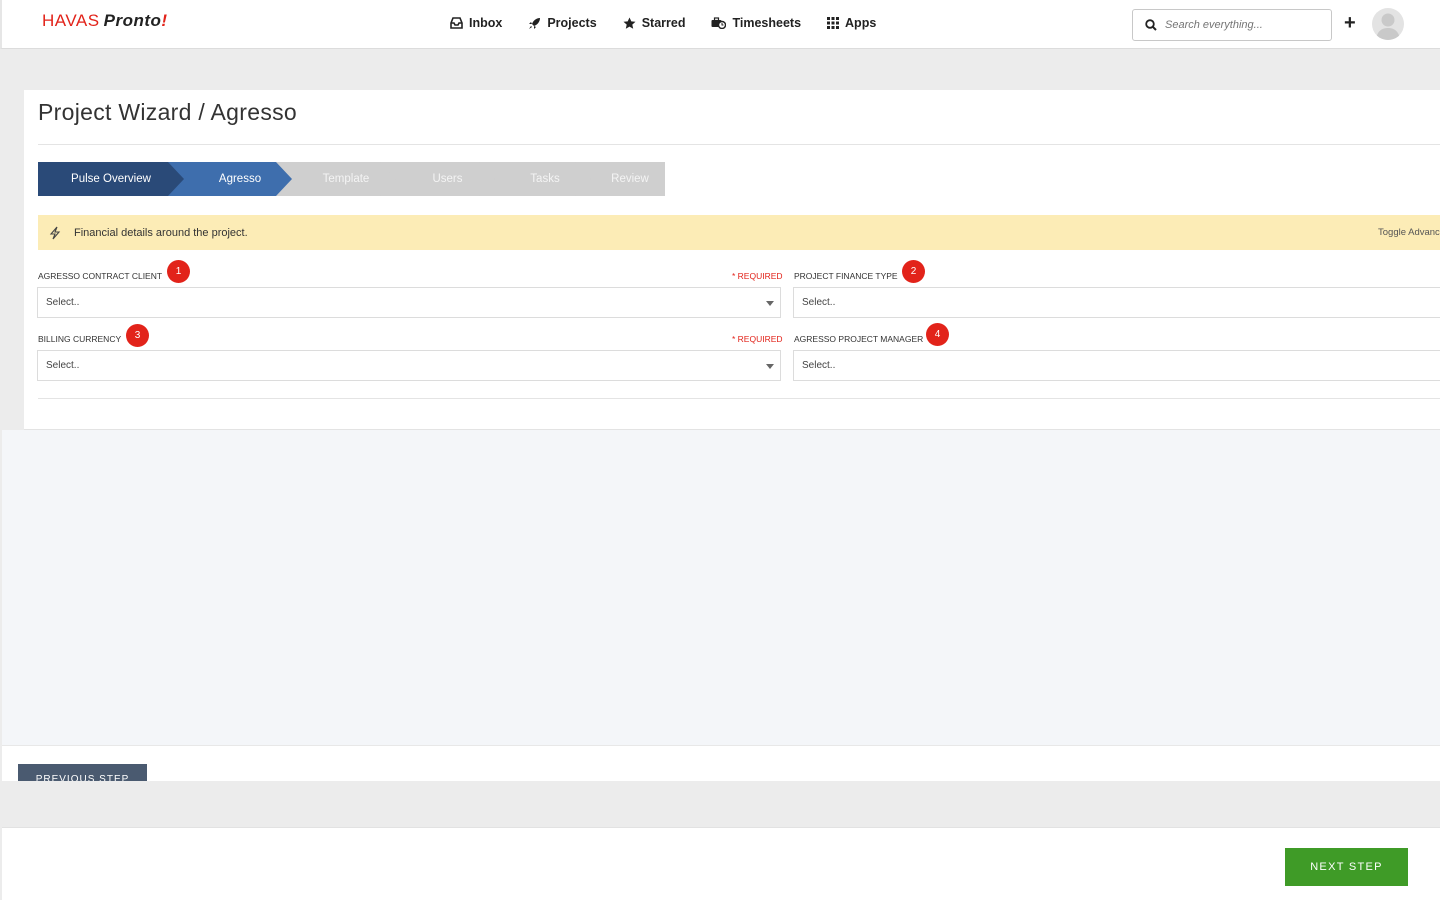 The width and height of the screenshot is (1440, 900). I want to click on wizard-step-review: Review, so click(630, 179).